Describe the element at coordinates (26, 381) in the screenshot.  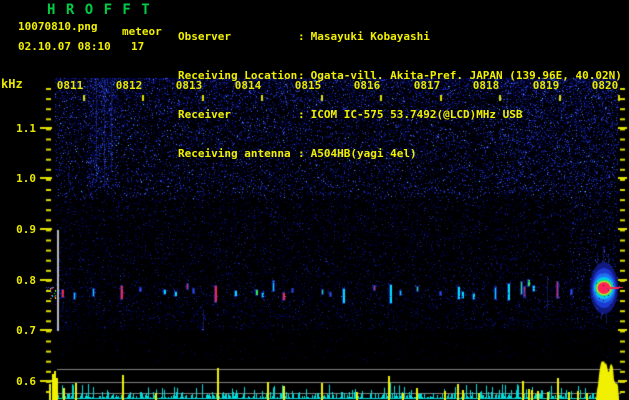
I see `freq-axis-label: 0.6` at that location.